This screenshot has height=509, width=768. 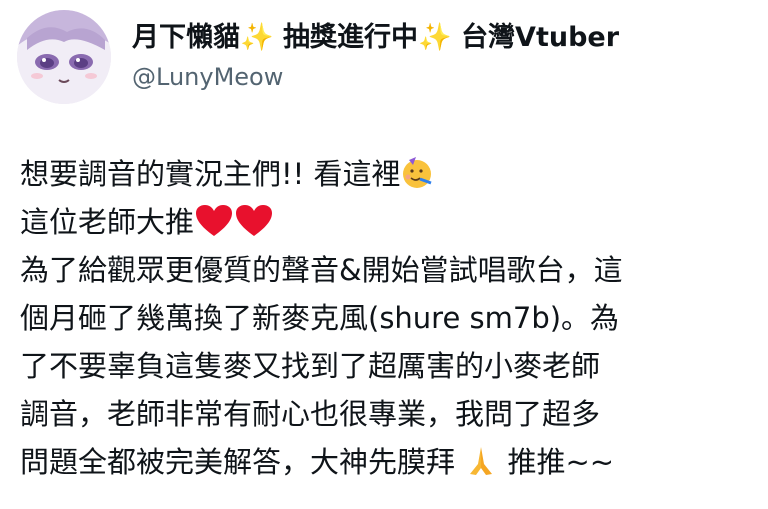 What do you see at coordinates (310, 414) in the screenshot?
I see `tweet-line: 調音，老師非常有耐心也很專業，我問了超多` at bounding box center [310, 414].